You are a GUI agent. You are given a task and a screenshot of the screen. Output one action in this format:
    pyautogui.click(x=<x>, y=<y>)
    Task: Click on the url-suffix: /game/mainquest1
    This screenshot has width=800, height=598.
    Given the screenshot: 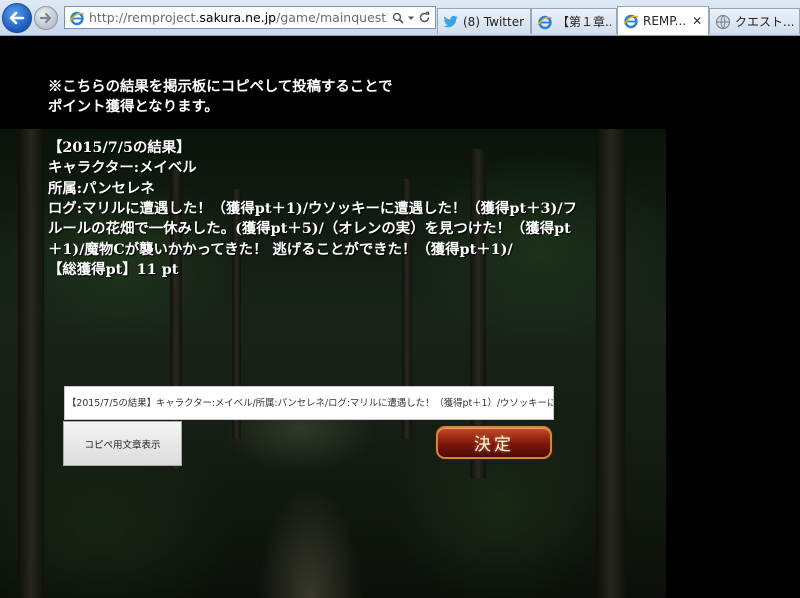 What is the action you would take?
    pyautogui.click(x=332, y=17)
    